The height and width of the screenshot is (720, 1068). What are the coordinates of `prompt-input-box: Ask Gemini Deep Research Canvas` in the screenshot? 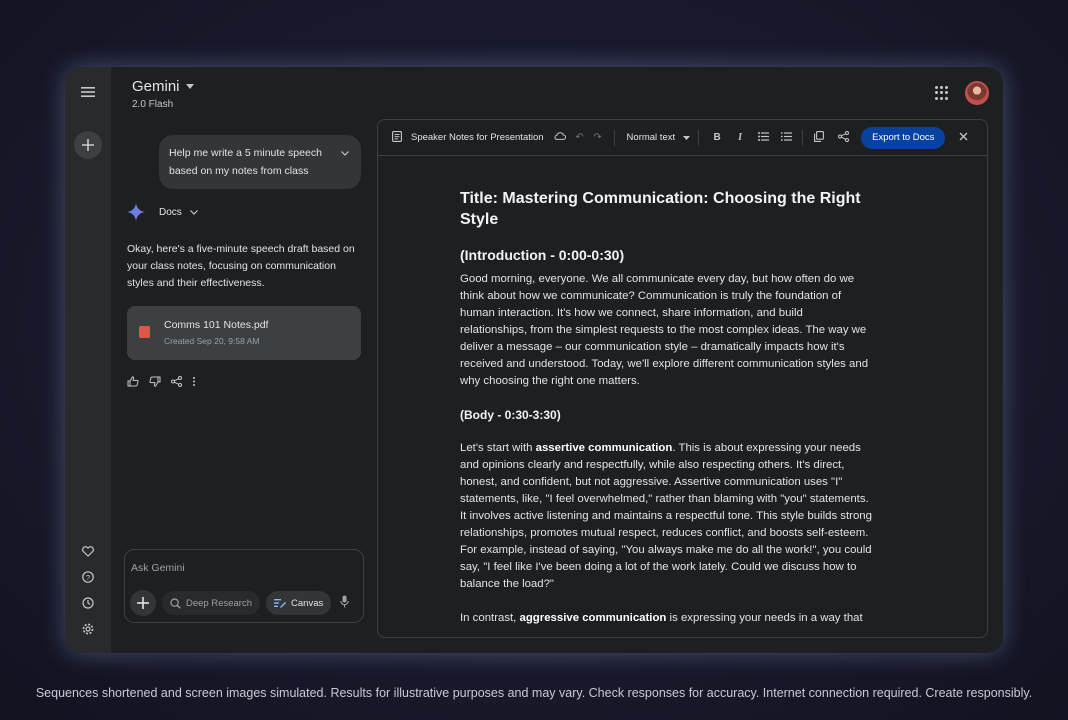 It's located at (244, 586).